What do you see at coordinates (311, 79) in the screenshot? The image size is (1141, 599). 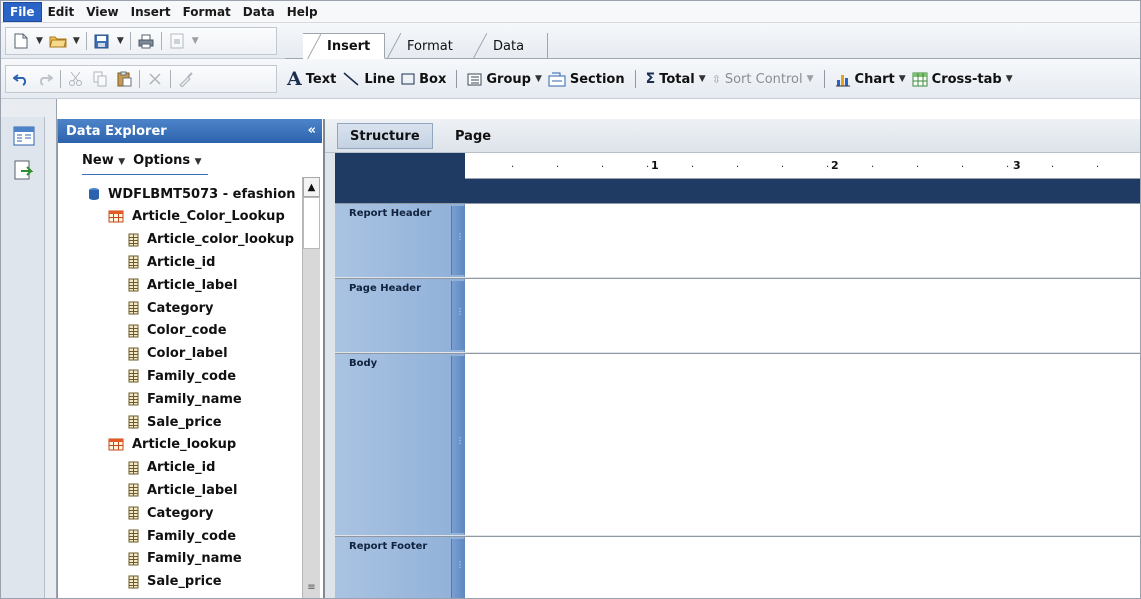 I see `insert-text-button: A Text` at bounding box center [311, 79].